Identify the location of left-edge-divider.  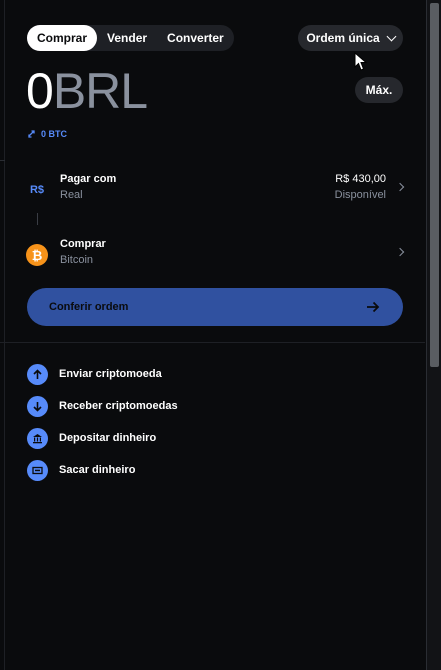
(2, 160).